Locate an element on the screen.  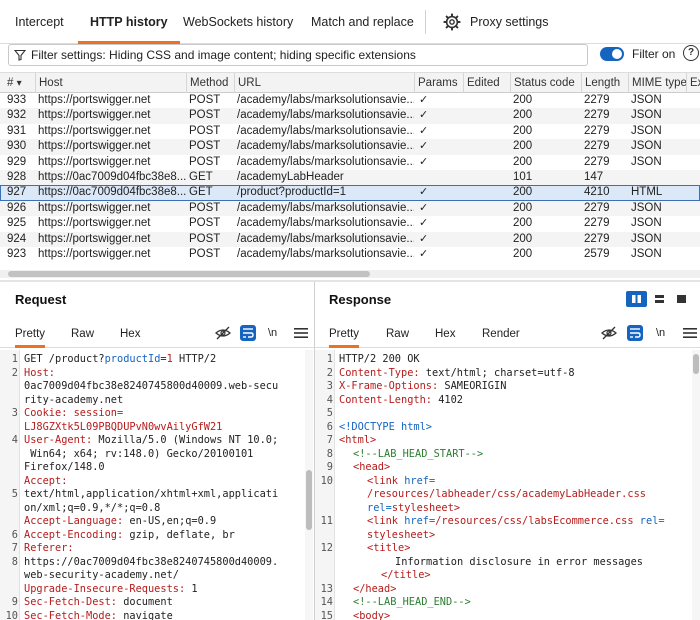
response-tab-pretty: Pretty is located at coordinates (344, 334).